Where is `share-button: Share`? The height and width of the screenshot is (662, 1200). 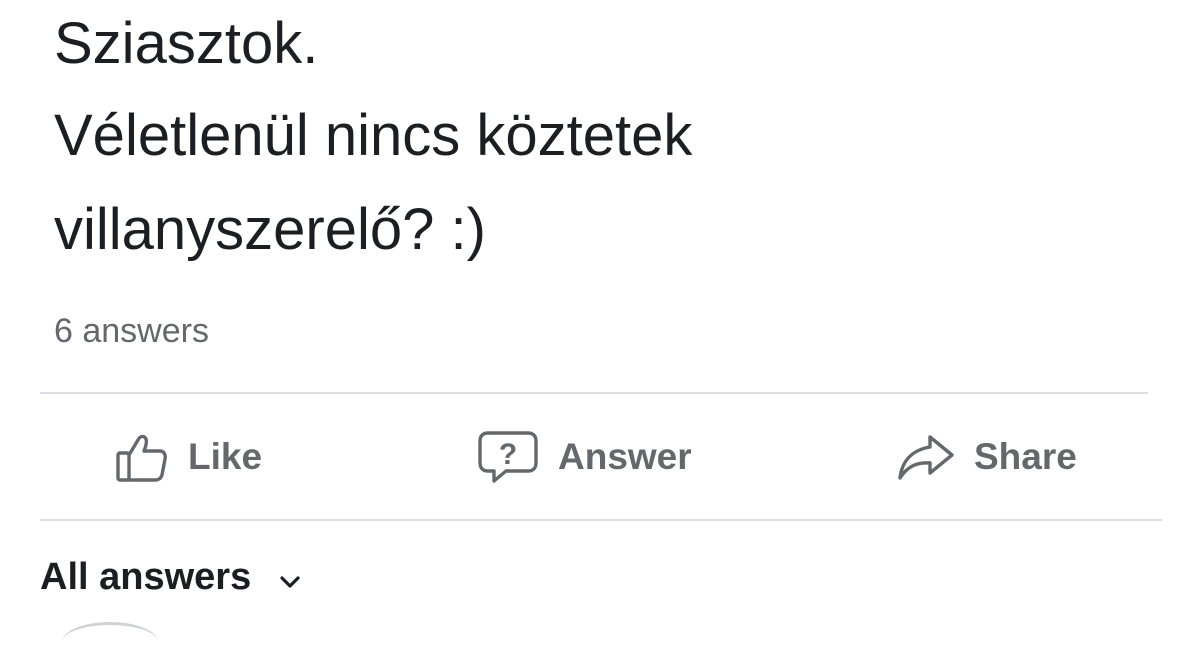 share-button: Share is located at coordinates (986, 456).